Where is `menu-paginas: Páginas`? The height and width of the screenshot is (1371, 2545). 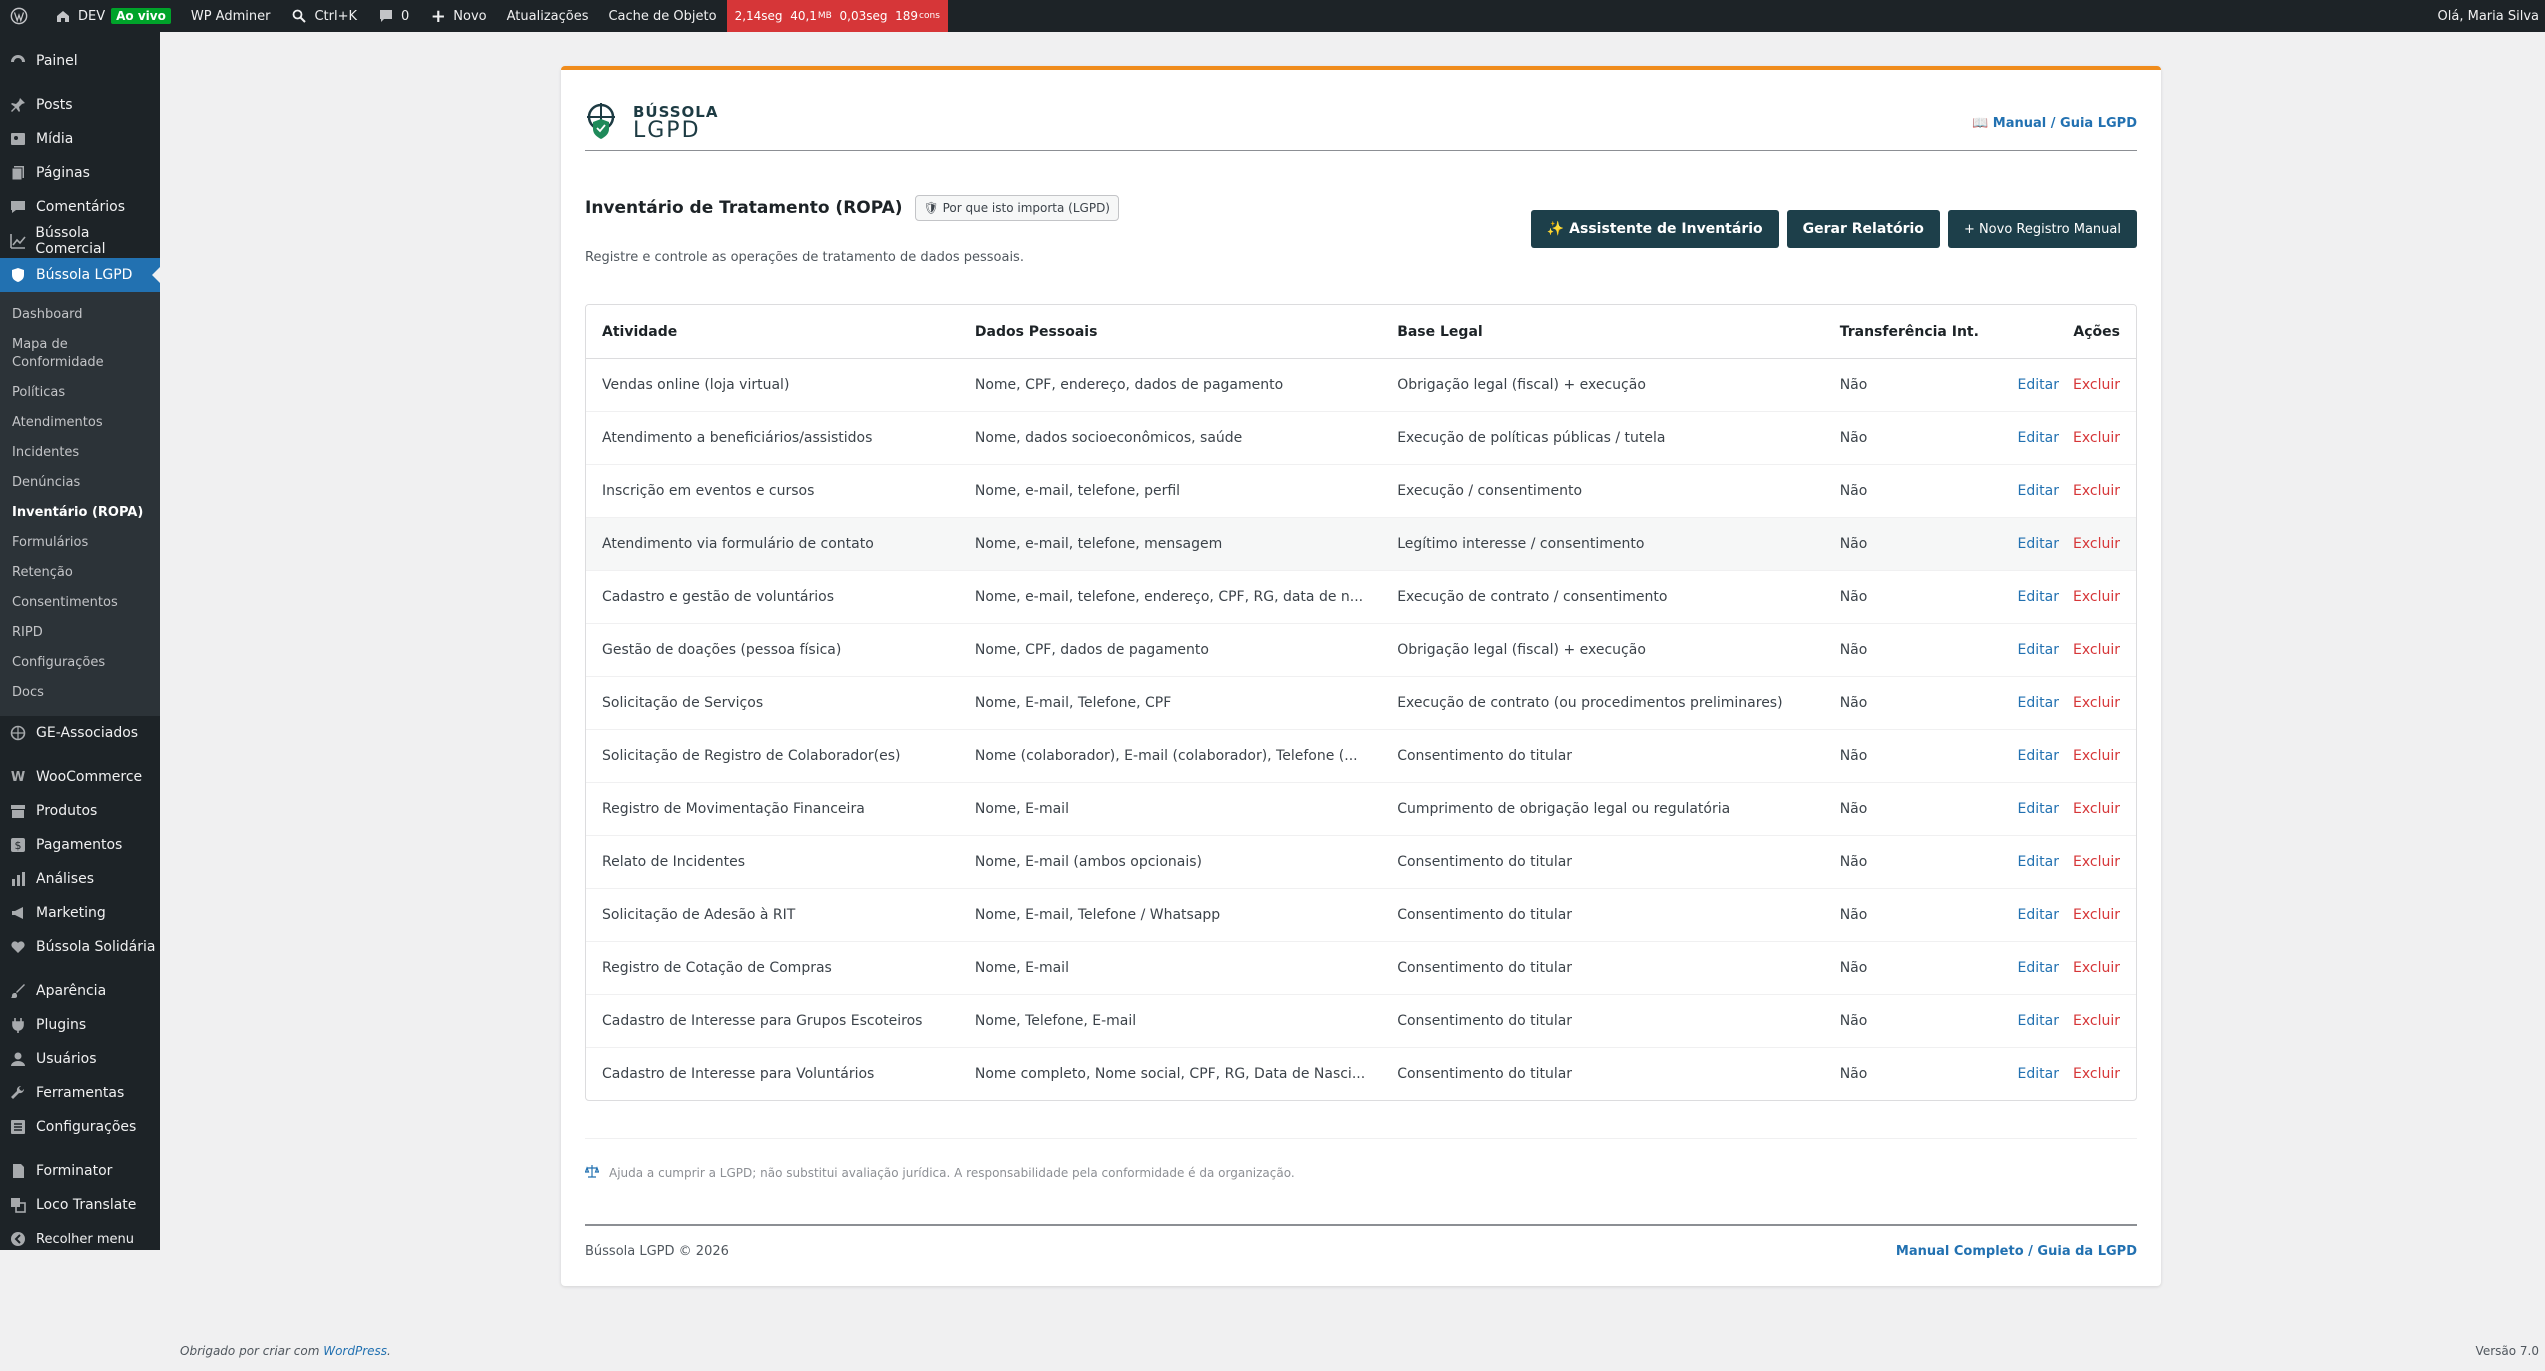
menu-paginas: Páginas is located at coordinates (80, 173).